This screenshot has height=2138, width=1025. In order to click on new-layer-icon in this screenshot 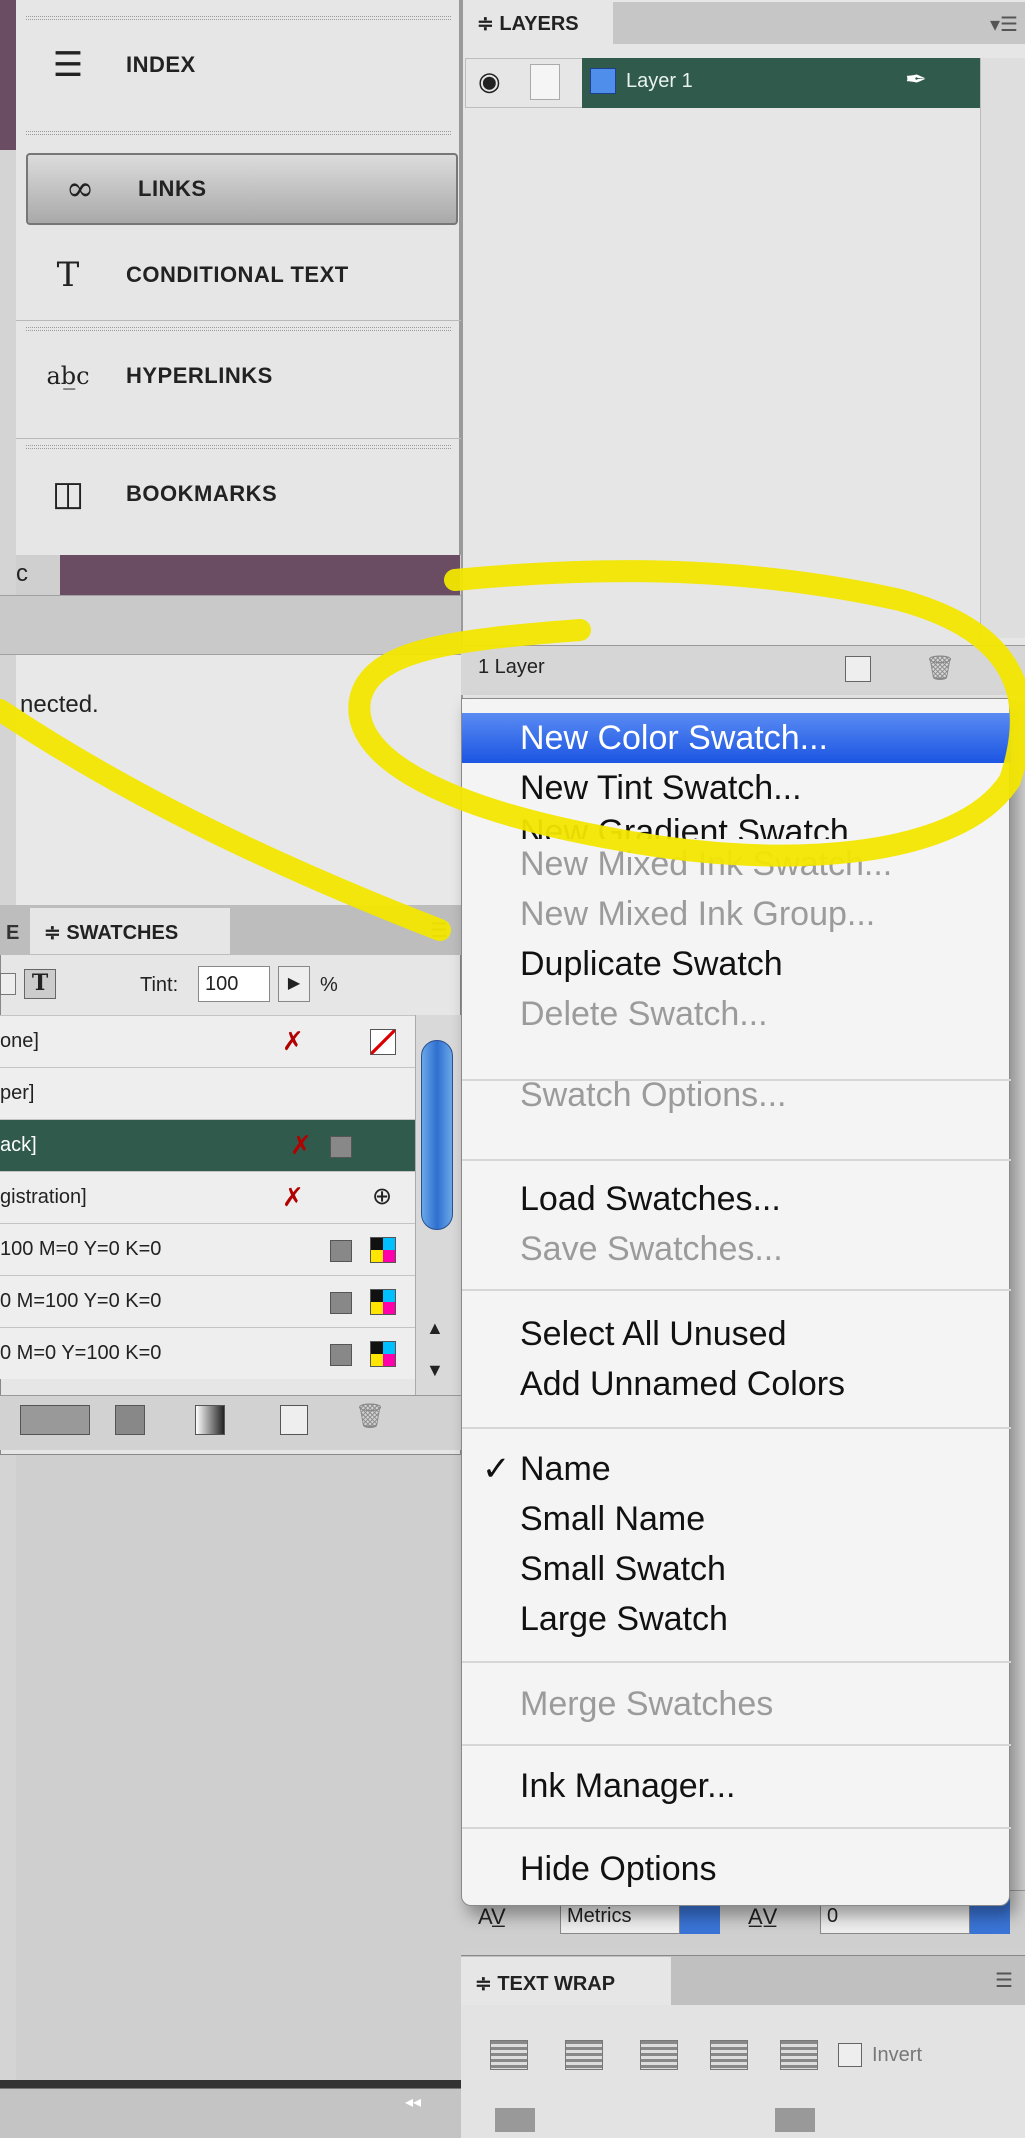, I will do `click(858, 669)`.